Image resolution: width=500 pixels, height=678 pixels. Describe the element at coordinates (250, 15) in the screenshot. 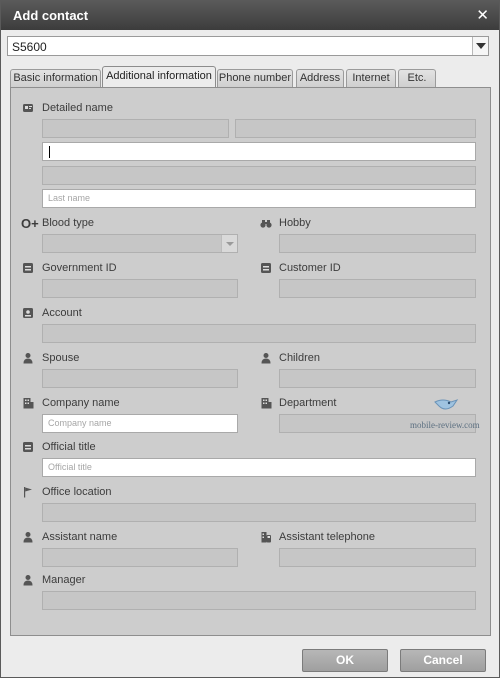

I see `title-bar: Add contact ✕` at that location.